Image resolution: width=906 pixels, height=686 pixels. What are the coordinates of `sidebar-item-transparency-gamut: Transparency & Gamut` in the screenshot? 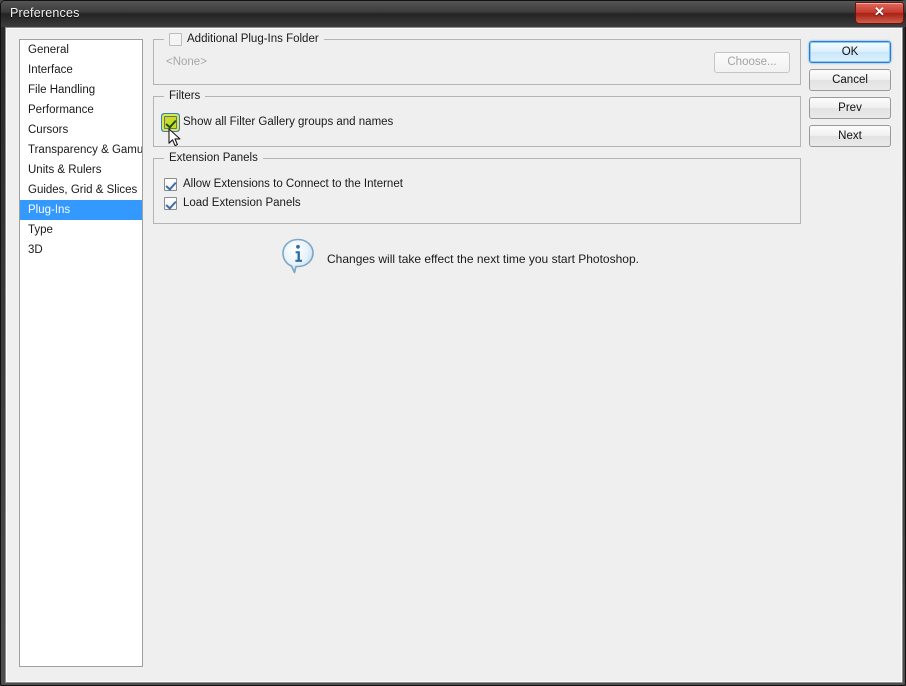 It's located at (81, 150).